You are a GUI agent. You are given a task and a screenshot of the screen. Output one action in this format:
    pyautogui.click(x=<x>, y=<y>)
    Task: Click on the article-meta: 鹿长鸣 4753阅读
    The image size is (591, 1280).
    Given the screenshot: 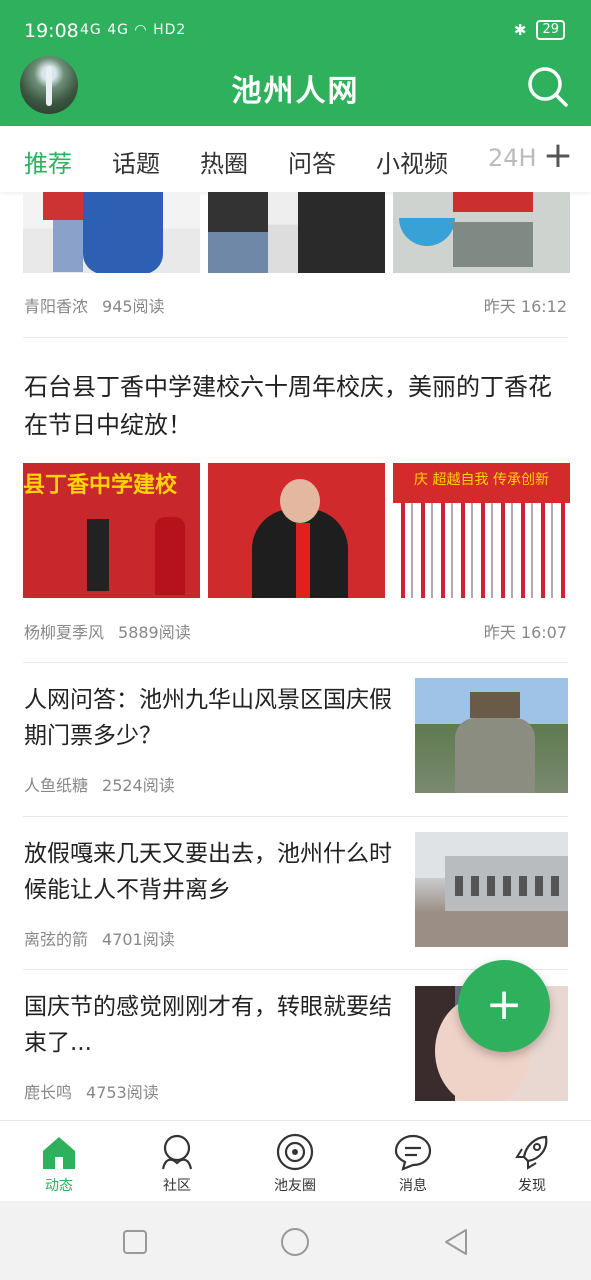 What is the action you would take?
    pyautogui.click(x=91, y=1091)
    